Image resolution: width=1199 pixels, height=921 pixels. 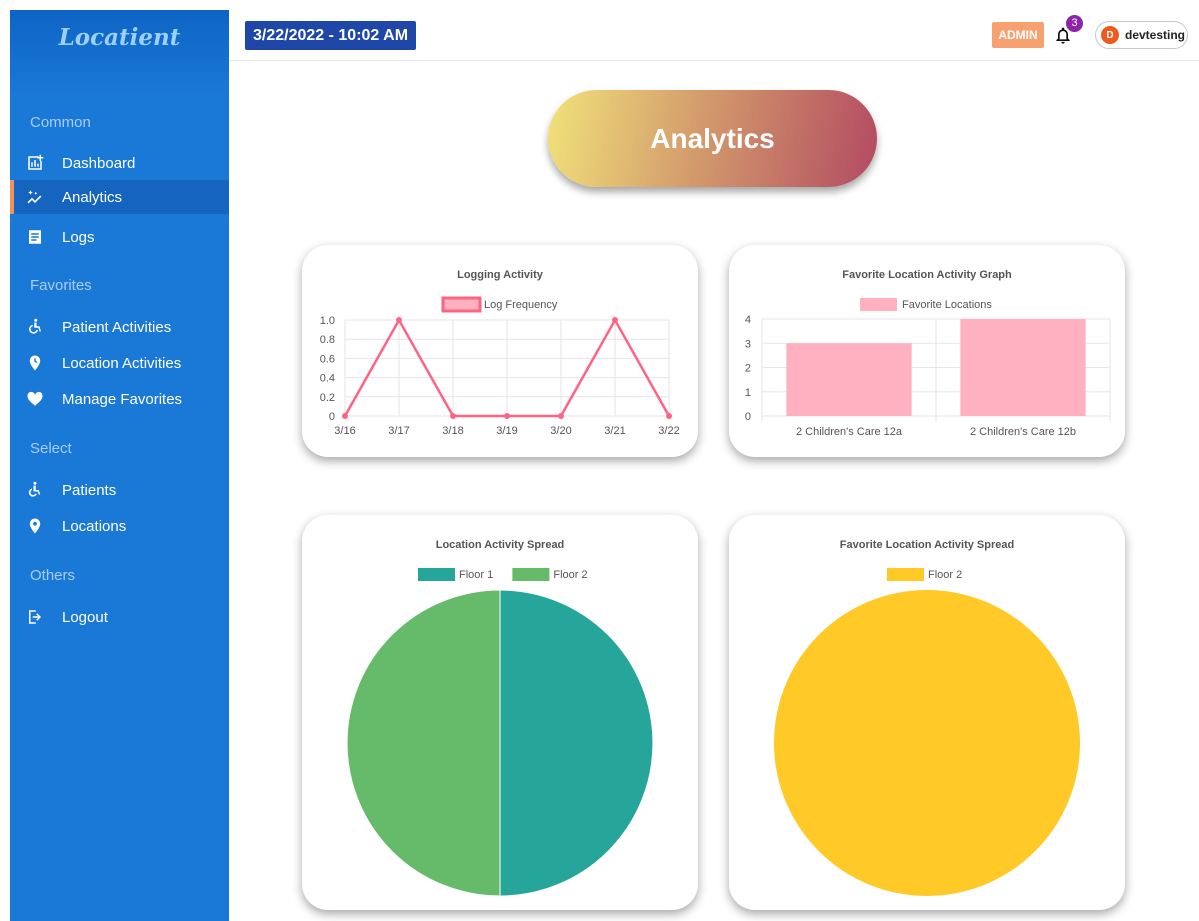 What do you see at coordinates (668, 431) in the screenshot?
I see `x-tick-label: 3/22` at bounding box center [668, 431].